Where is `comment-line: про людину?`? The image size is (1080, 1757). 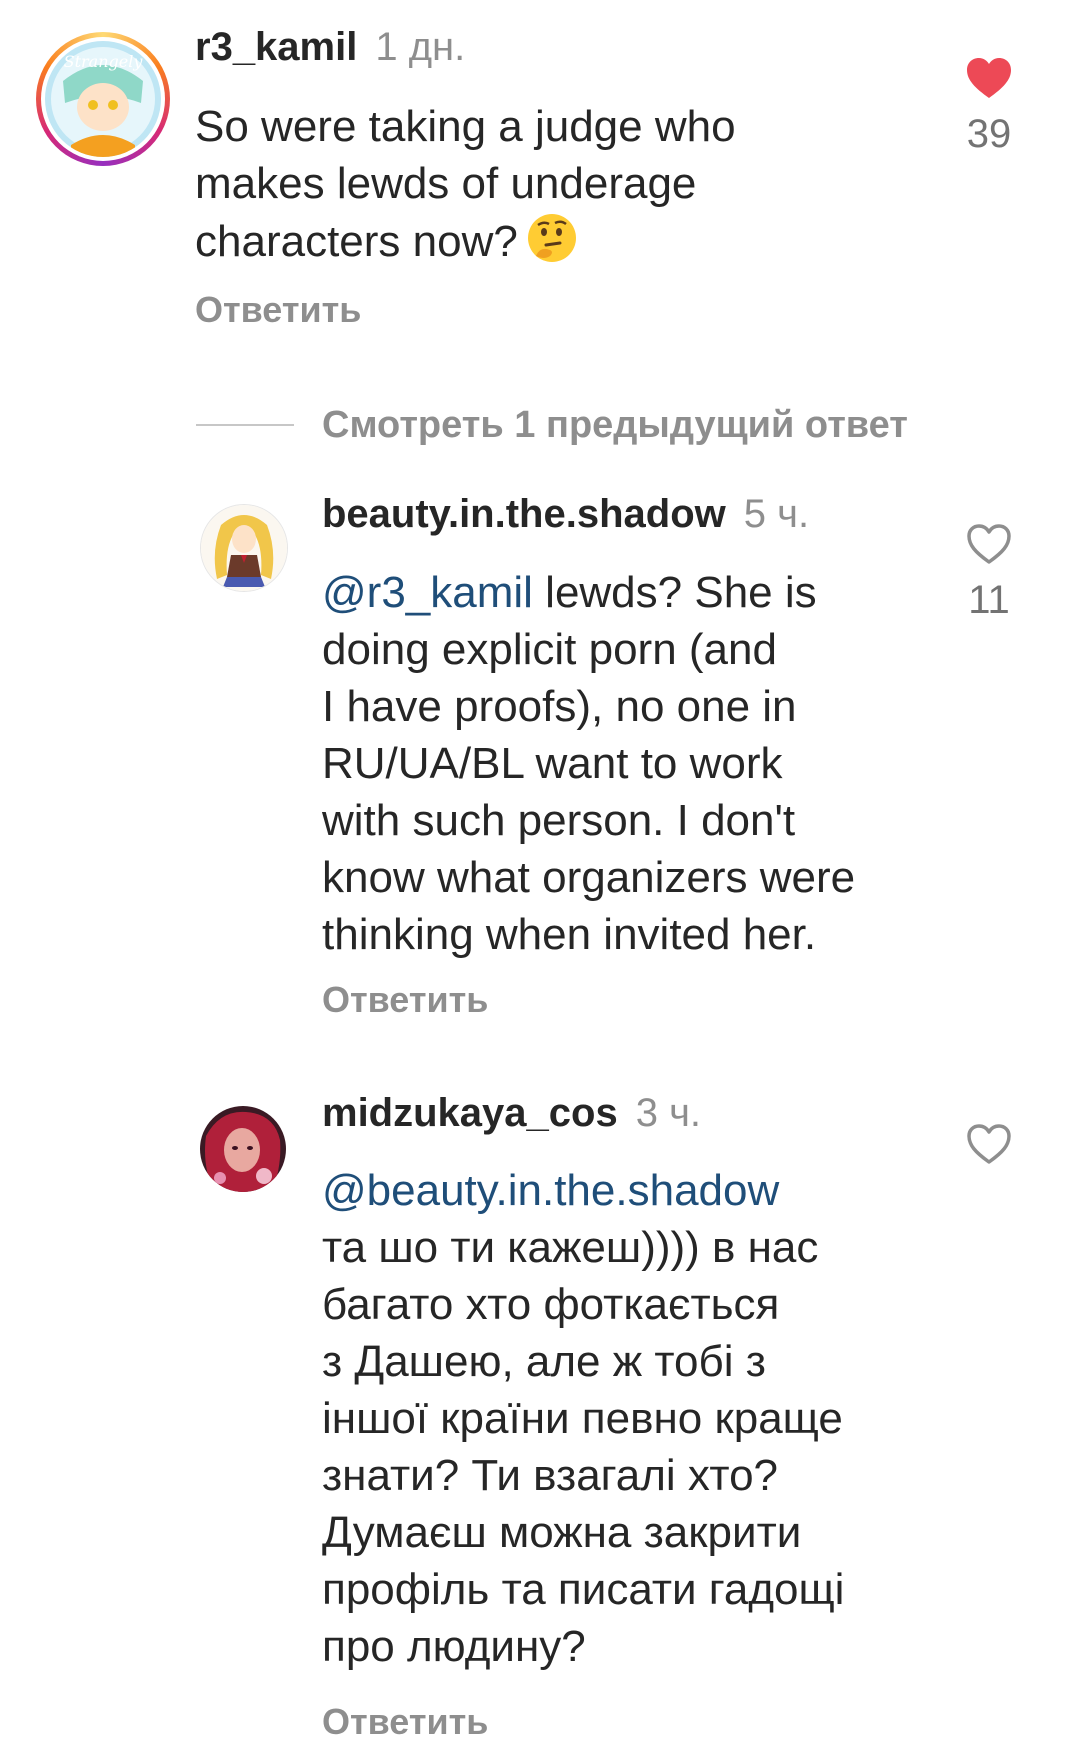 comment-line: про людину? is located at coordinates (454, 1646).